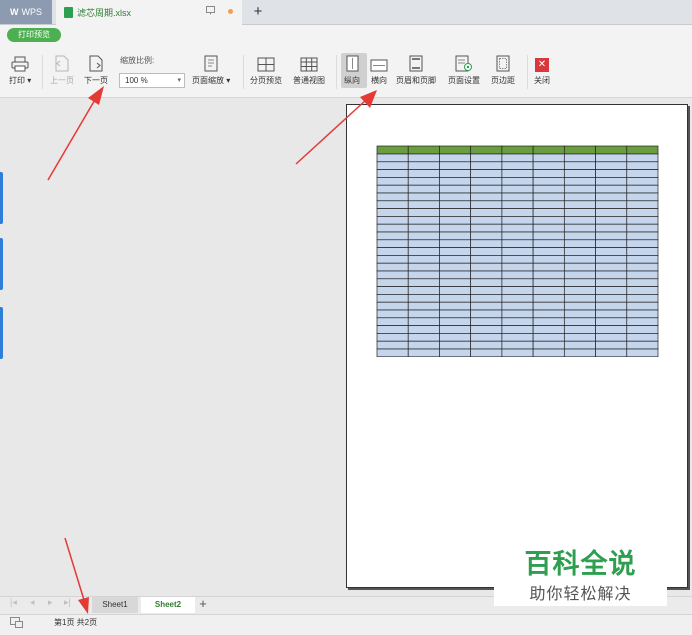 The image size is (692, 635). Describe the element at coordinates (258, 12) in the screenshot. I see `new-tab-button: +` at that location.